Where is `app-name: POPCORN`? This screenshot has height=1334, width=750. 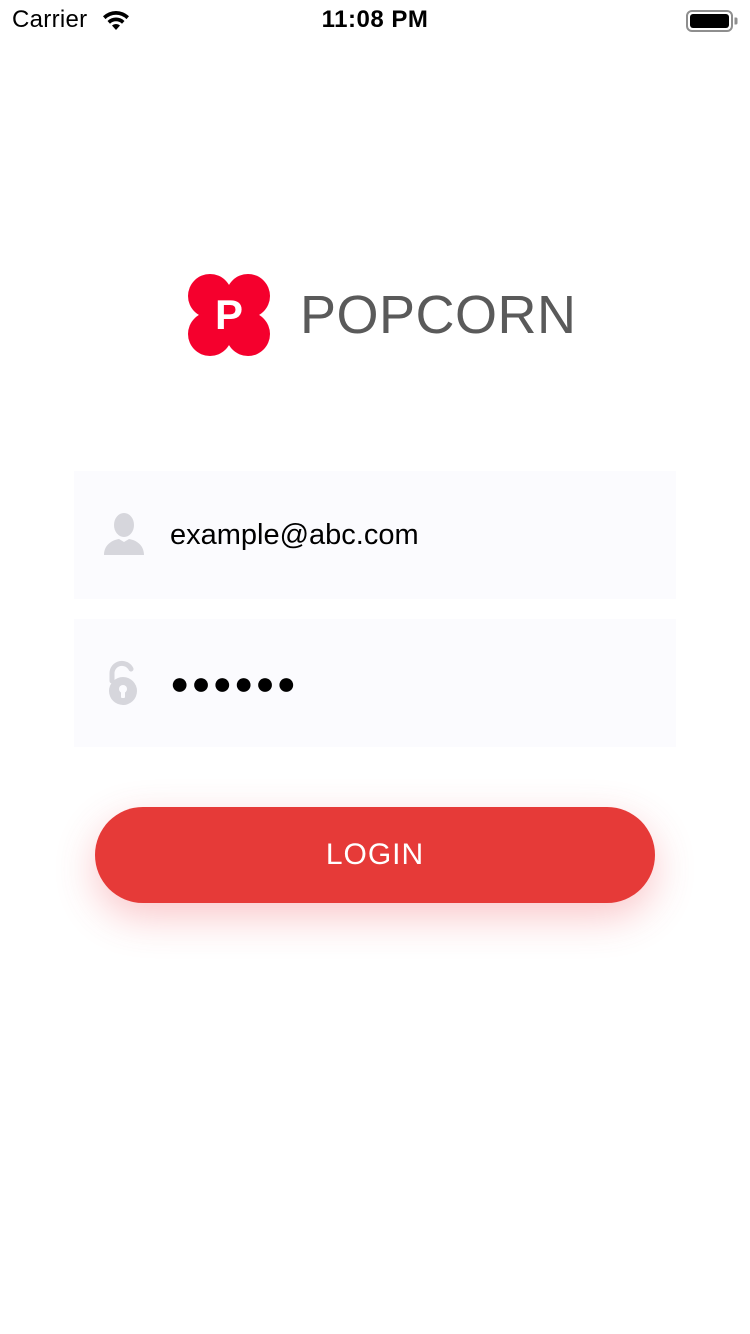
app-name: POPCORN is located at coordinates (438, 315).